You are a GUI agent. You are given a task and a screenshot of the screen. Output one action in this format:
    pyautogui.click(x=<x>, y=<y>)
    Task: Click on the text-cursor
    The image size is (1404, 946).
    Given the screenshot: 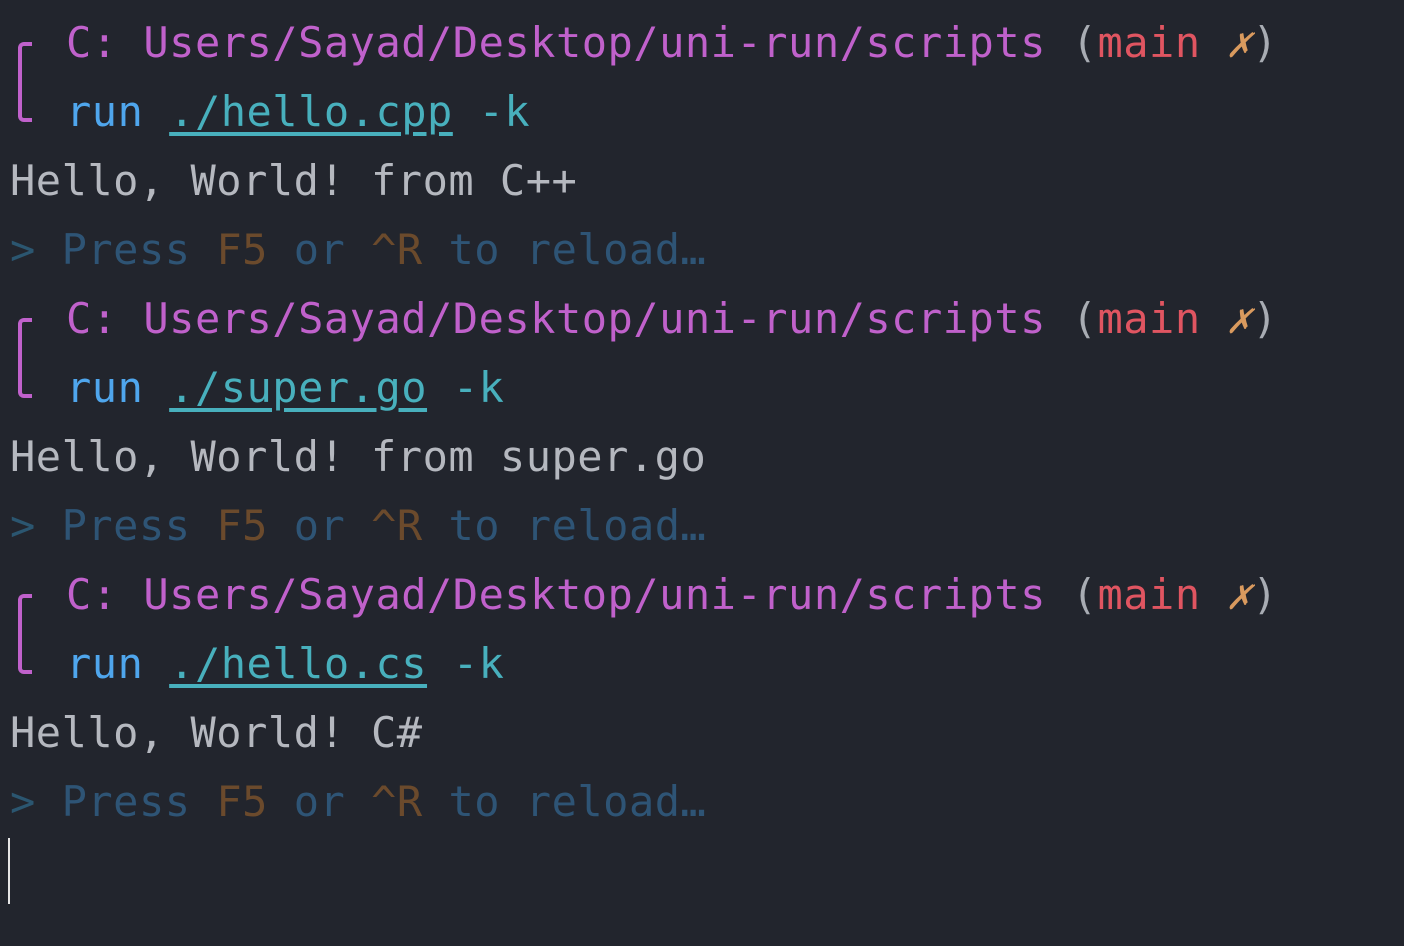 What is the action you would take?
    pyautogui.click(x=9, y=871)
    